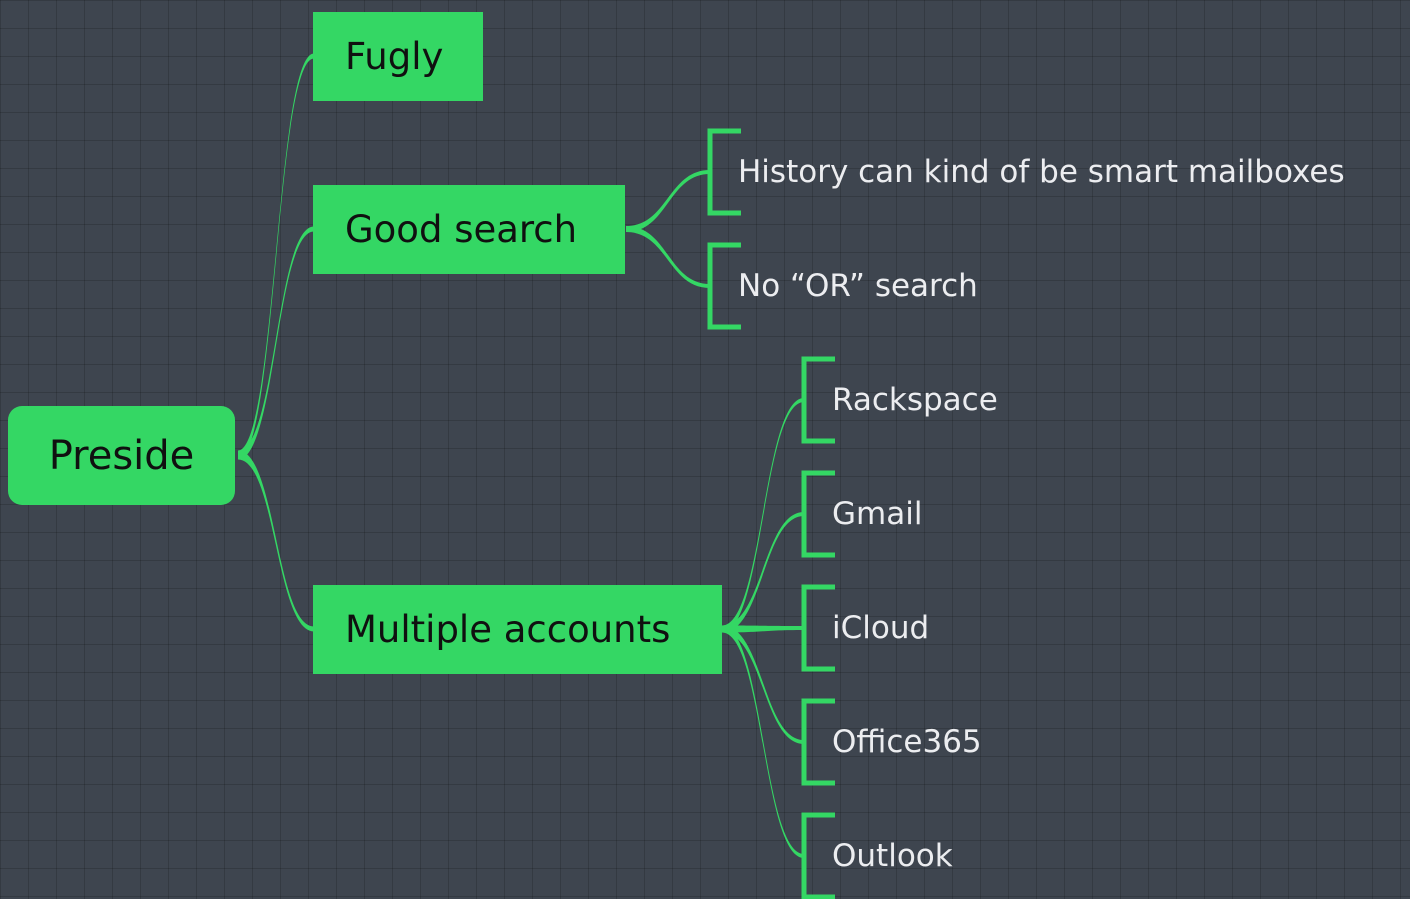  I want to click on subtopic-node-history: History can kind of be smart mailboxes, so click(1026, 172).